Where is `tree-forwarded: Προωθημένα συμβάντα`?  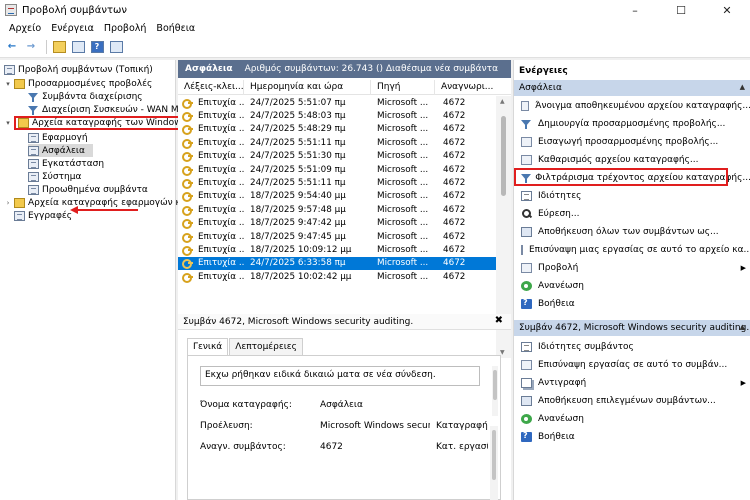
tree-forwarded: Προωθημένα συμβάντα is located at coordinates (88, 189).